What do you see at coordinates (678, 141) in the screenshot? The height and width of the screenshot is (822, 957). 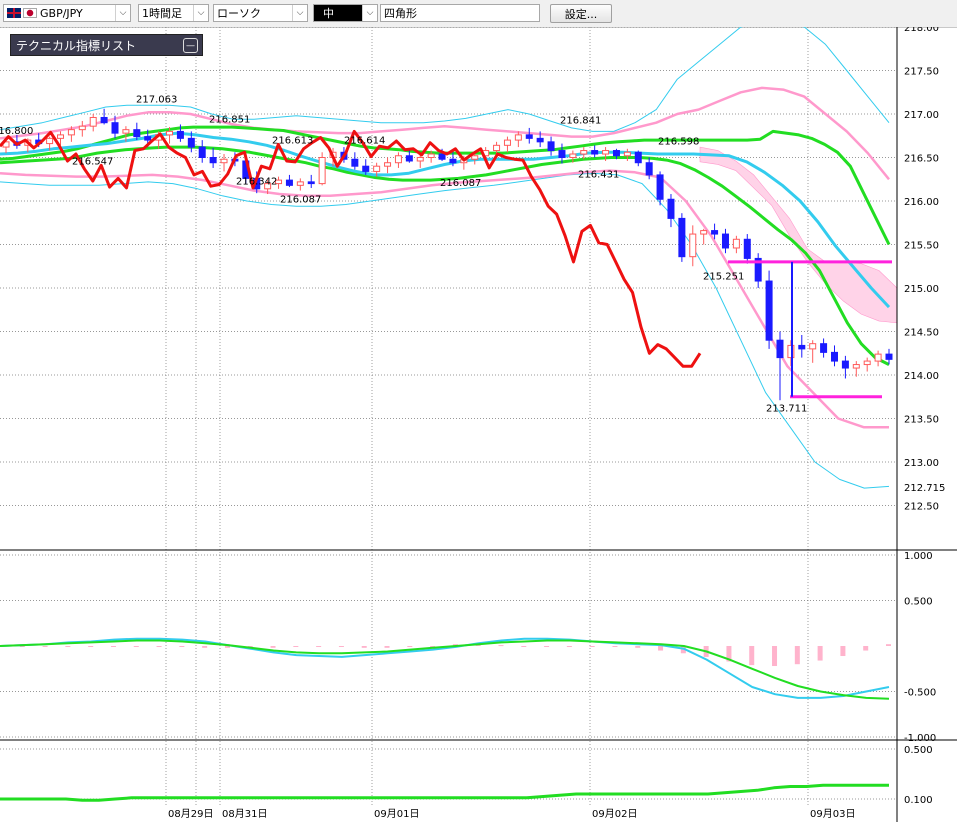 I see `price-label: 216.598` at bounding box center [678, 141].